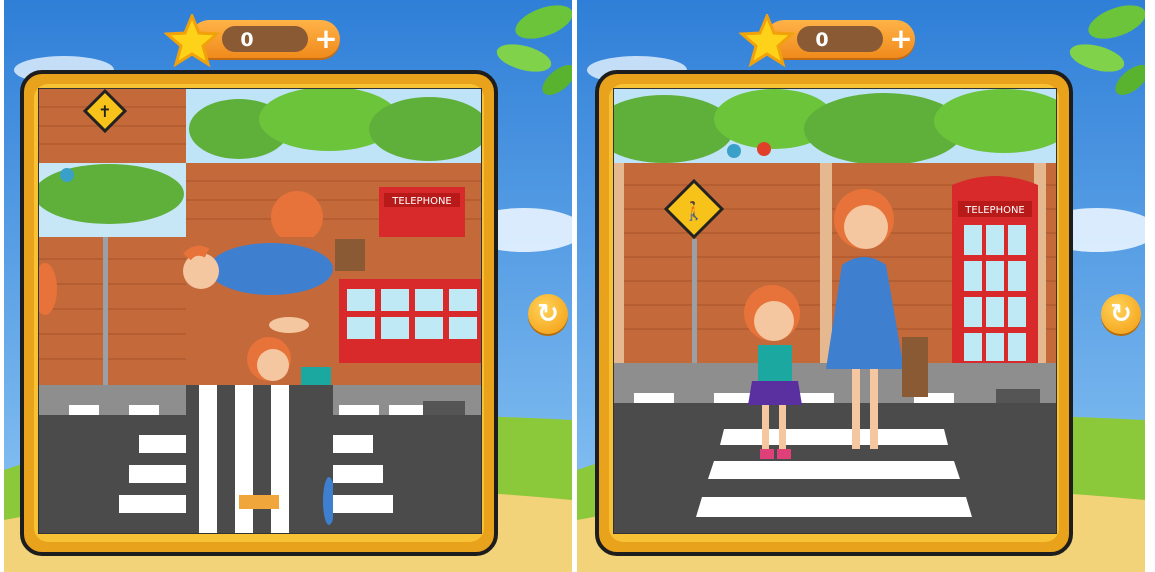 Image resolution: width=1155 pixels, height=572 pixels. What do you see at coordinates (834, 473) in the screenshot?
I see `zebra-crossing` at bounding box center [834, 473].